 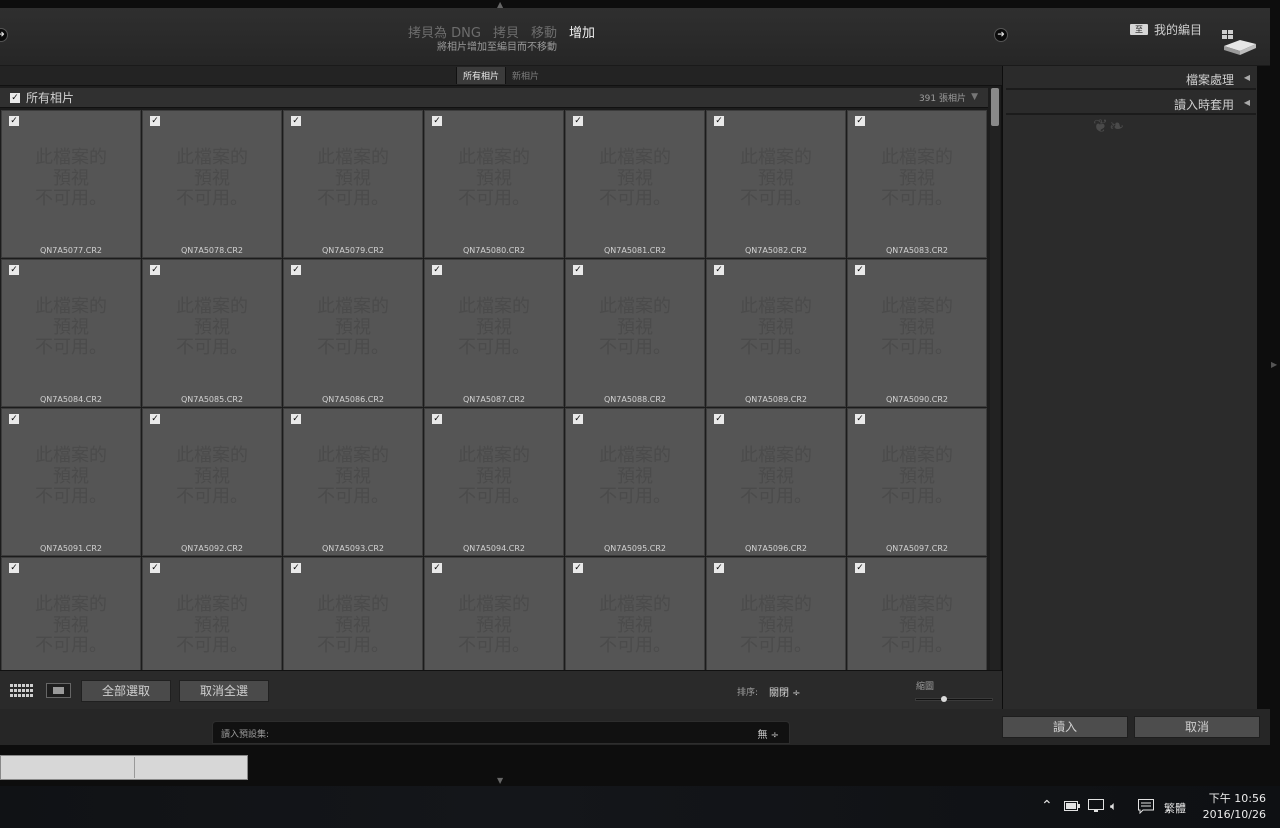 I want to click on volume-icon: 🔈︎, so click(x=1113, y=806).